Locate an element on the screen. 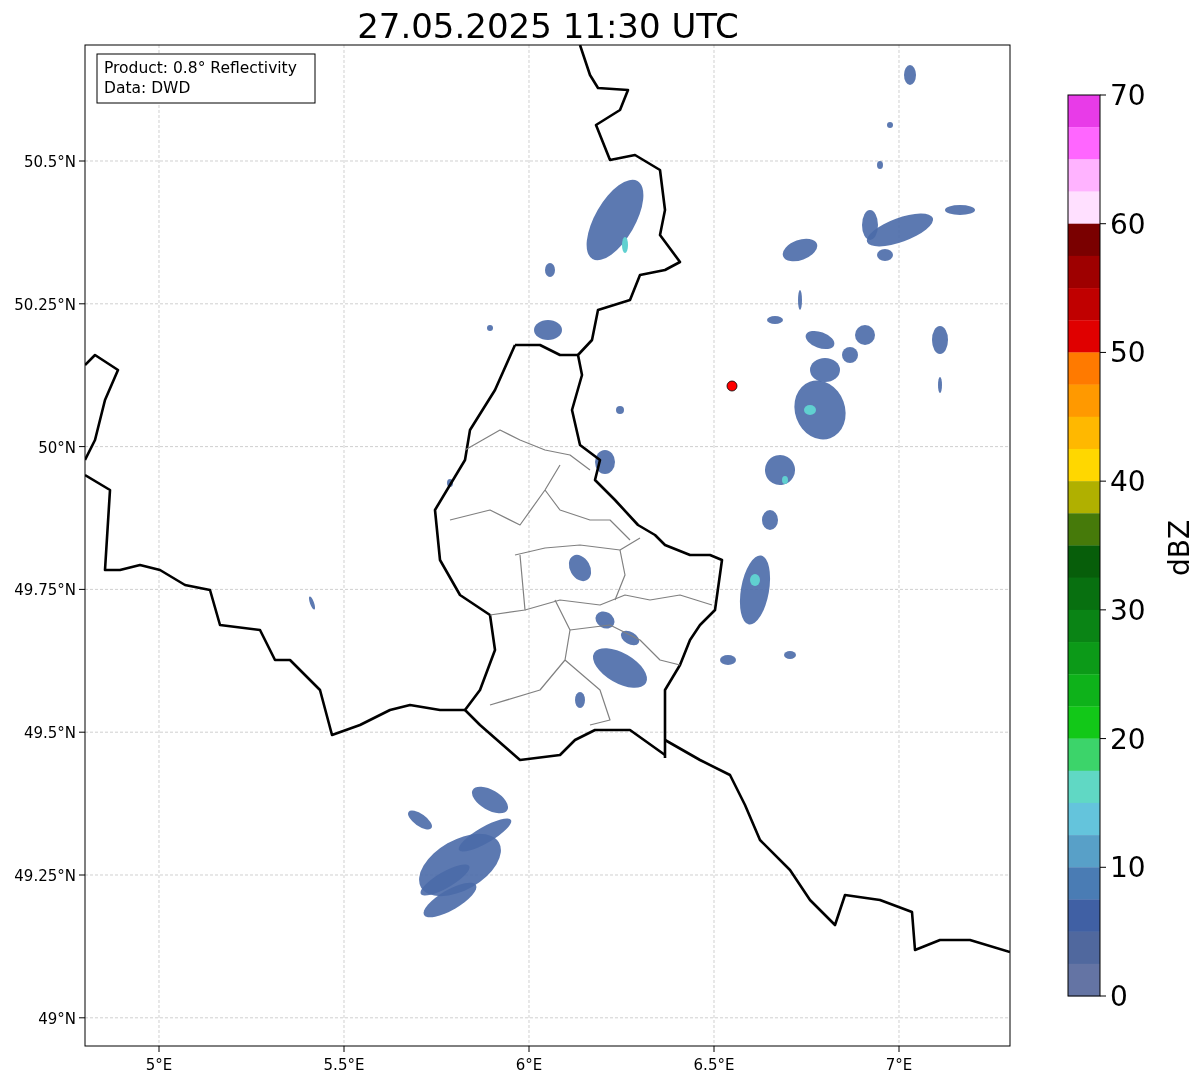 This screenshot has height=1081, width=1202. y-tick-label: 49.25°N is located at coordinates (45, 876).